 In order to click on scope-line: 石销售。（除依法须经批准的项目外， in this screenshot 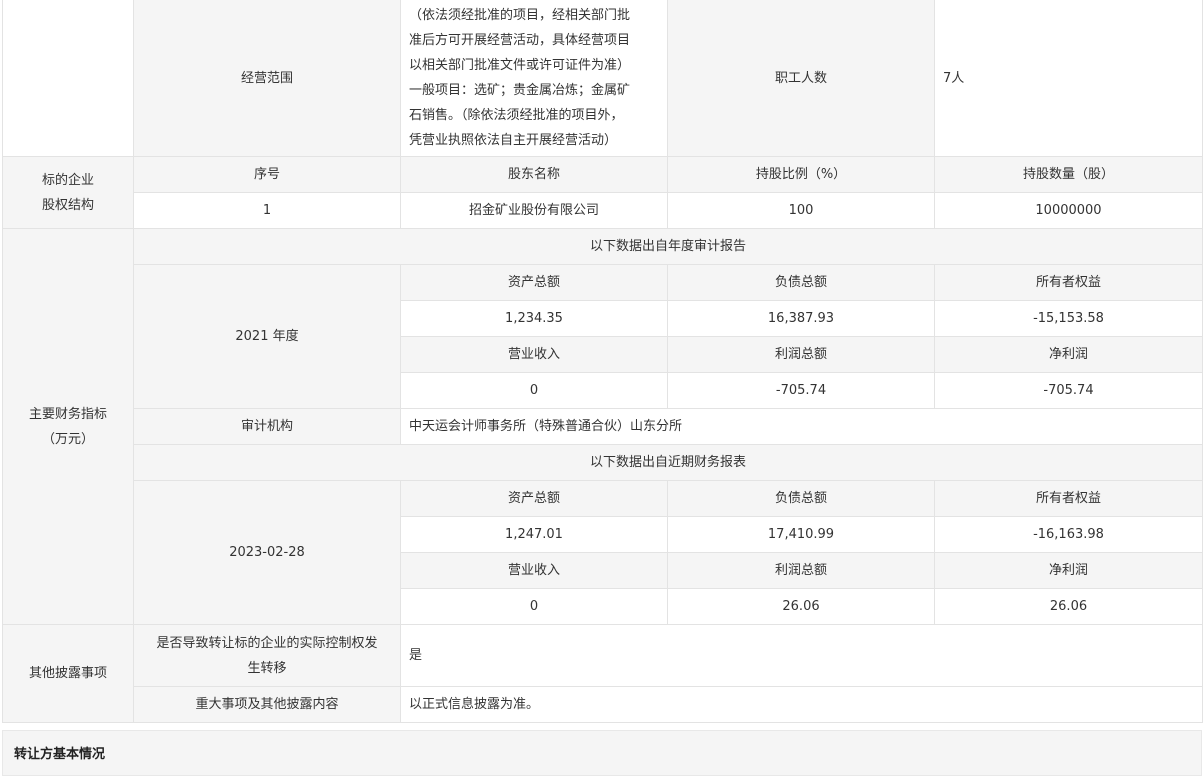, I will do `click(516, 115)`.